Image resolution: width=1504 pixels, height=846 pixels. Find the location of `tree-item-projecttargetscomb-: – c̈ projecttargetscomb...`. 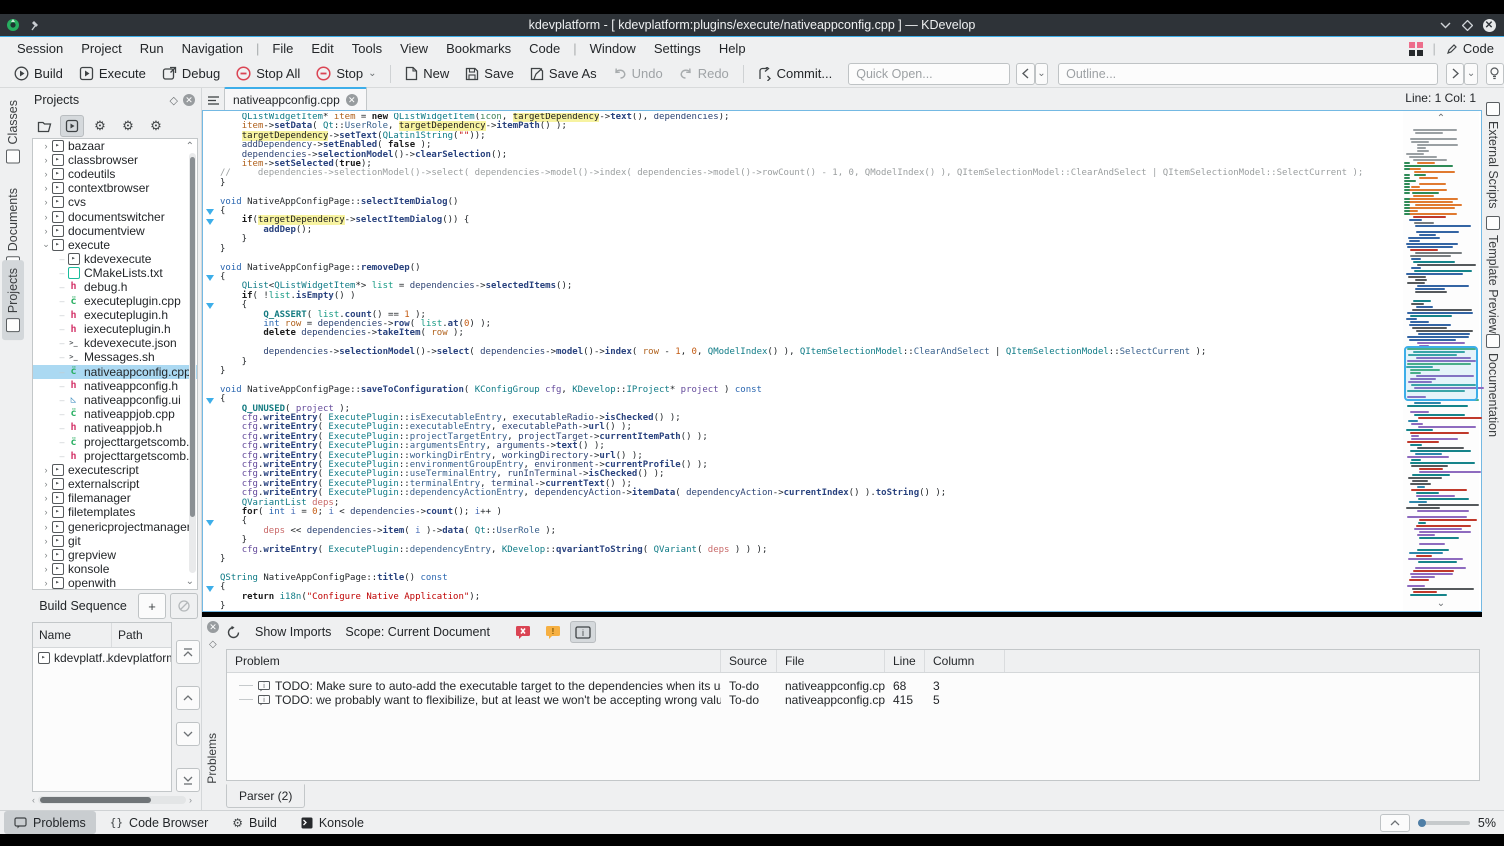

tree-item-projecttargetscomb-: – c̈ projecttargetscomb... is located at coordinates (115, 442).